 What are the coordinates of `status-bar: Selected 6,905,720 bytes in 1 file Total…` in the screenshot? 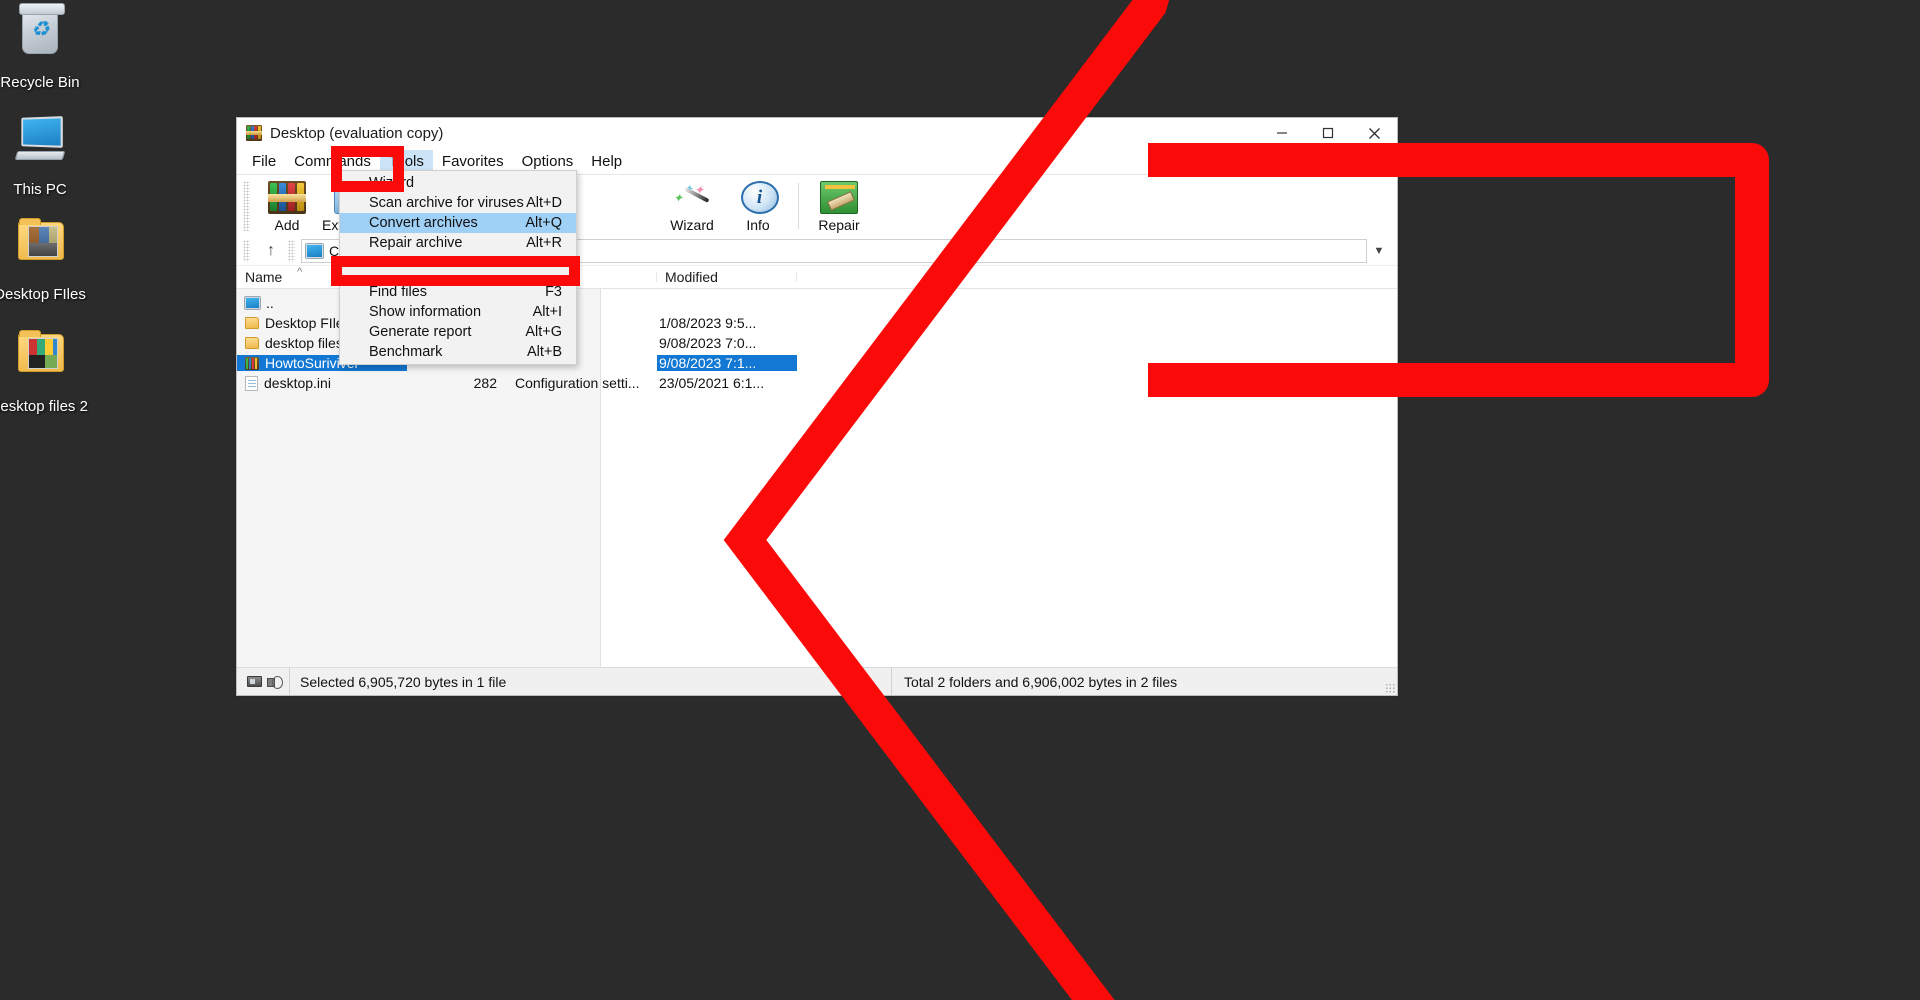 It's located at (817, 681).